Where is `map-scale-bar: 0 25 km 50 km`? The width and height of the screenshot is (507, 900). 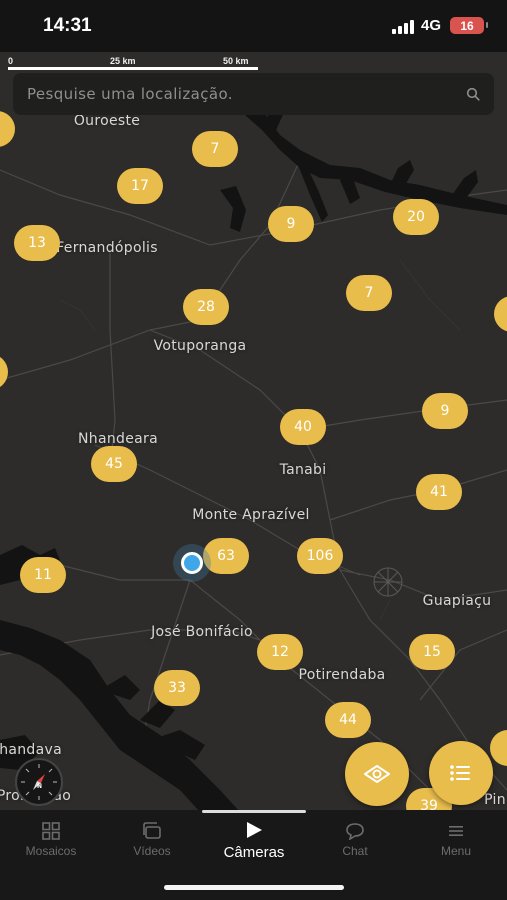 map-scale-bar: 0 25 km 50 km is located at coordinates (145, 63).